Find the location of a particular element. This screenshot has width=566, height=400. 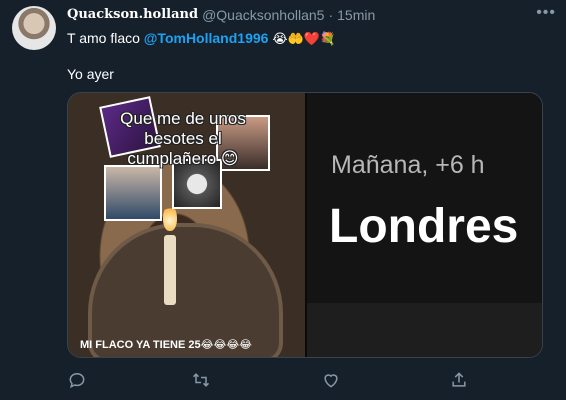

retweet-icon is located at coordinates (201, 380).